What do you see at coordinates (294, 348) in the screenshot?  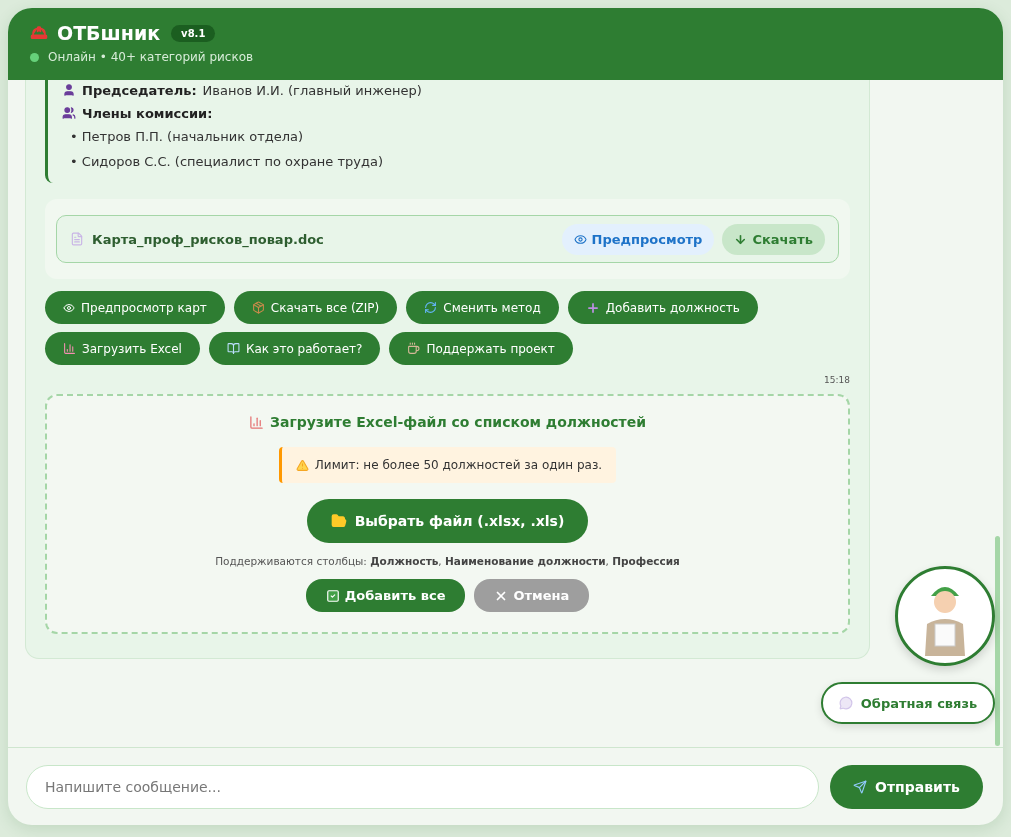 I see `action-button: Как это работает?` at bounding box center [294, 348].